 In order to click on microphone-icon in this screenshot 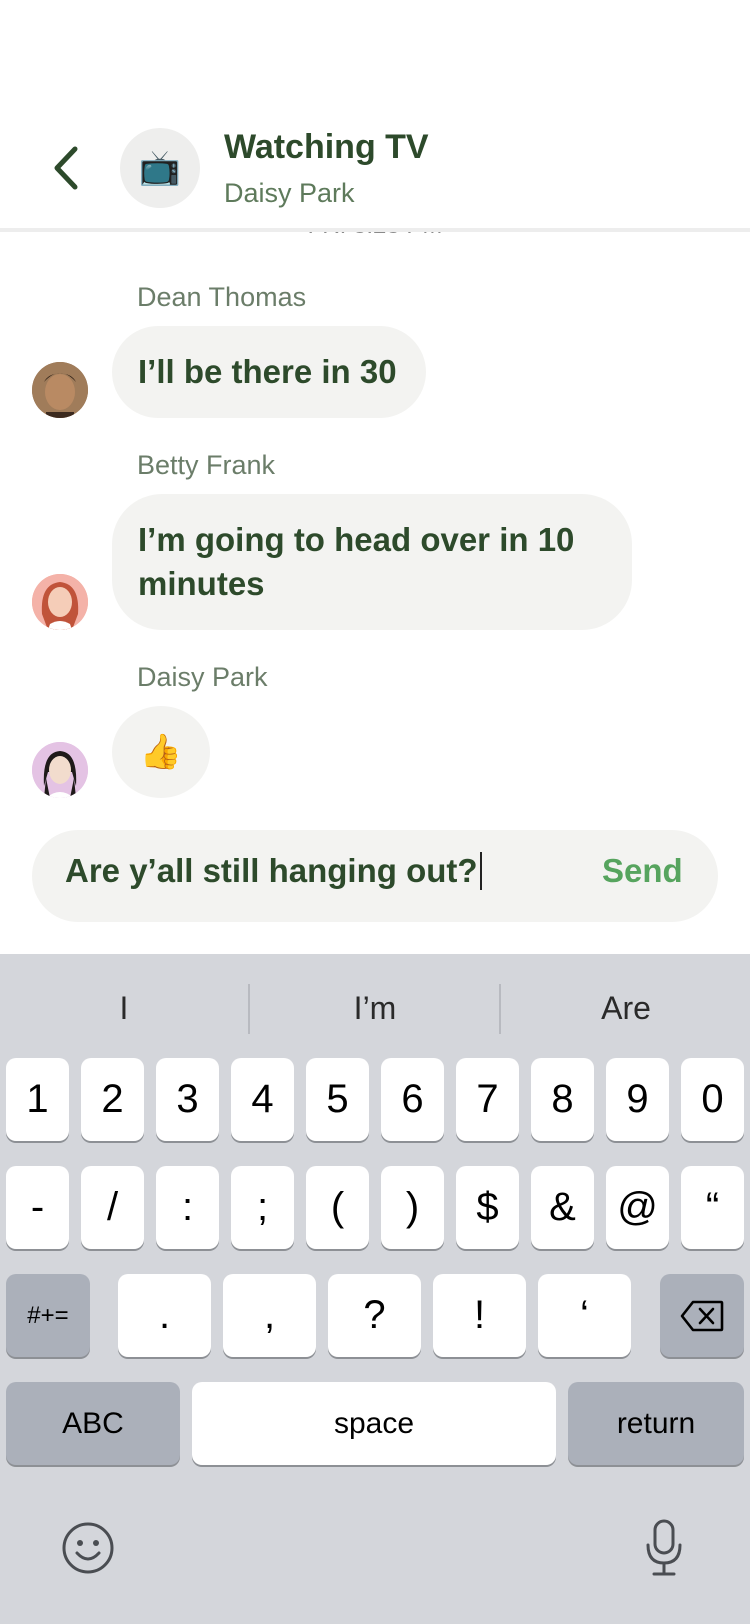, I will do `click(664, 1547)`.